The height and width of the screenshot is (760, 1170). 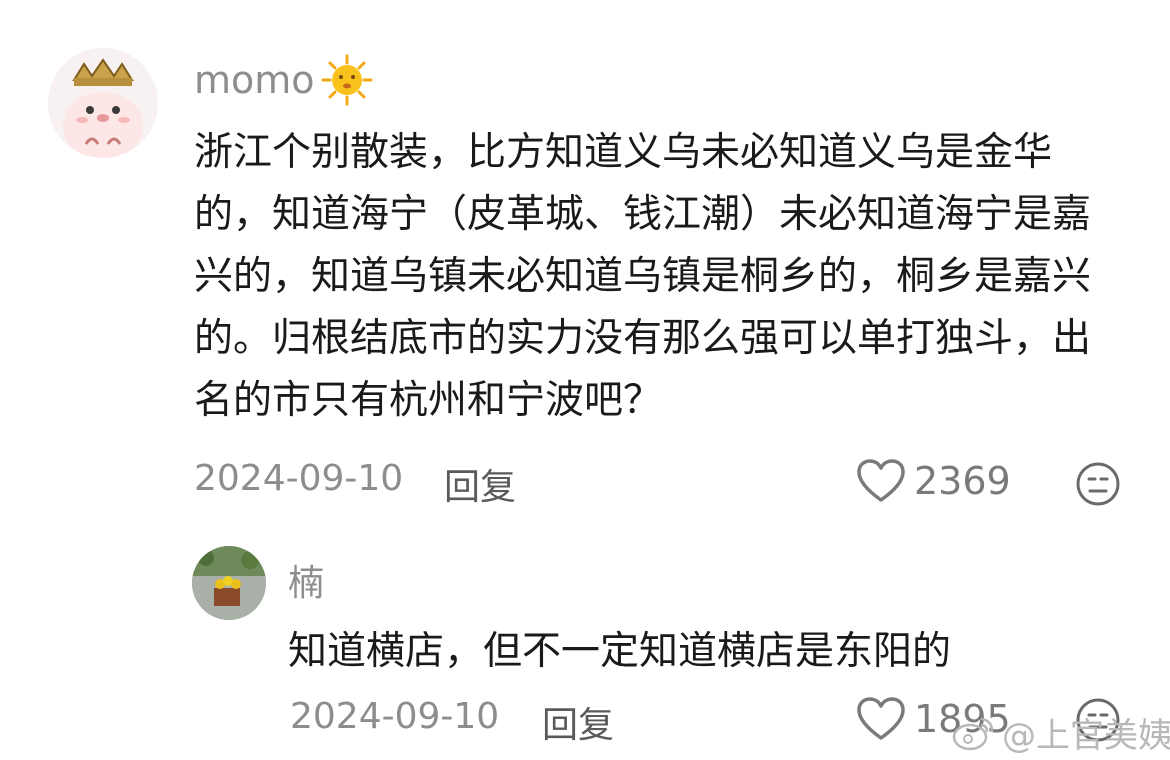 What do you see at coordinates (620, 651) in the screenshot?
I see `reply-text: 知道横店，但不一定知道横店是东阳的` at bounding box center [620, 651].